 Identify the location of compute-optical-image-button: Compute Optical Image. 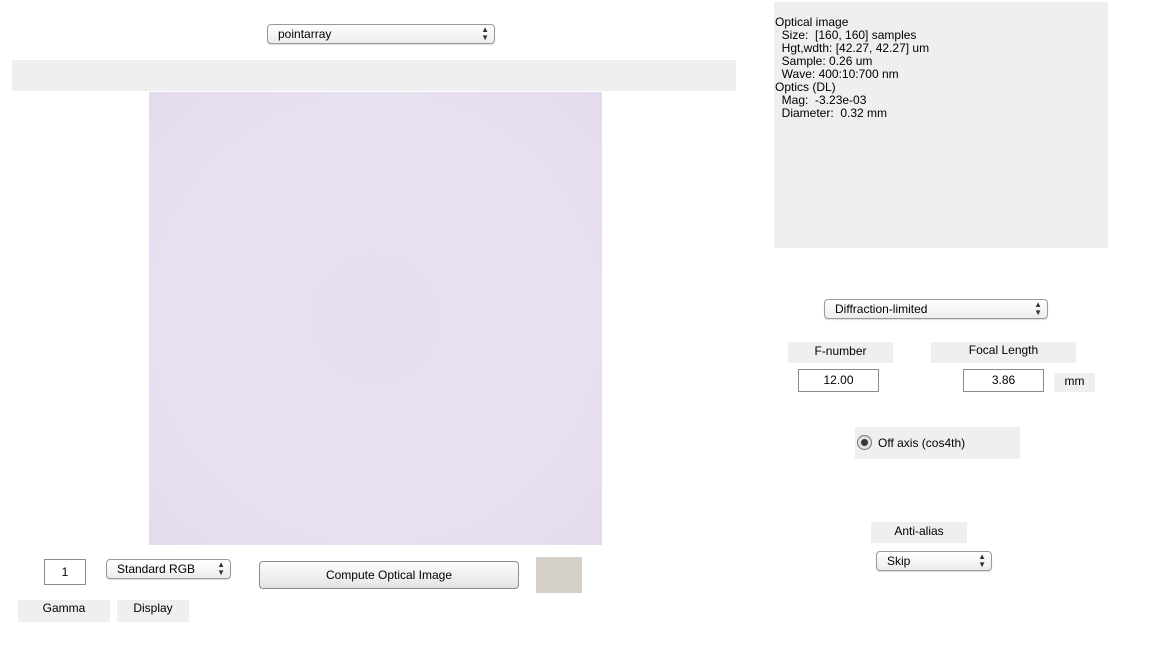
(389, 575).